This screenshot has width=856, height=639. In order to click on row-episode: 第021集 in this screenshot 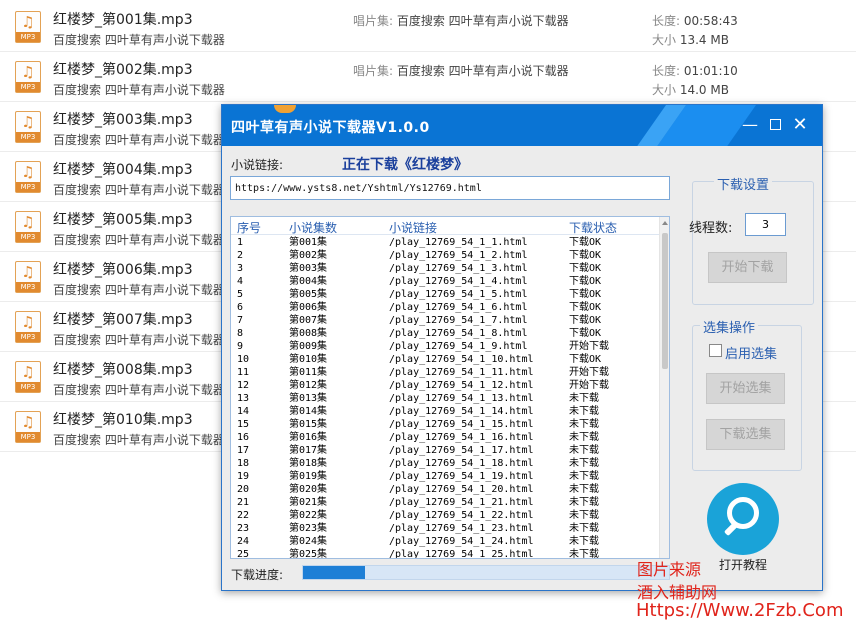, I will do `click(308, 502)`.